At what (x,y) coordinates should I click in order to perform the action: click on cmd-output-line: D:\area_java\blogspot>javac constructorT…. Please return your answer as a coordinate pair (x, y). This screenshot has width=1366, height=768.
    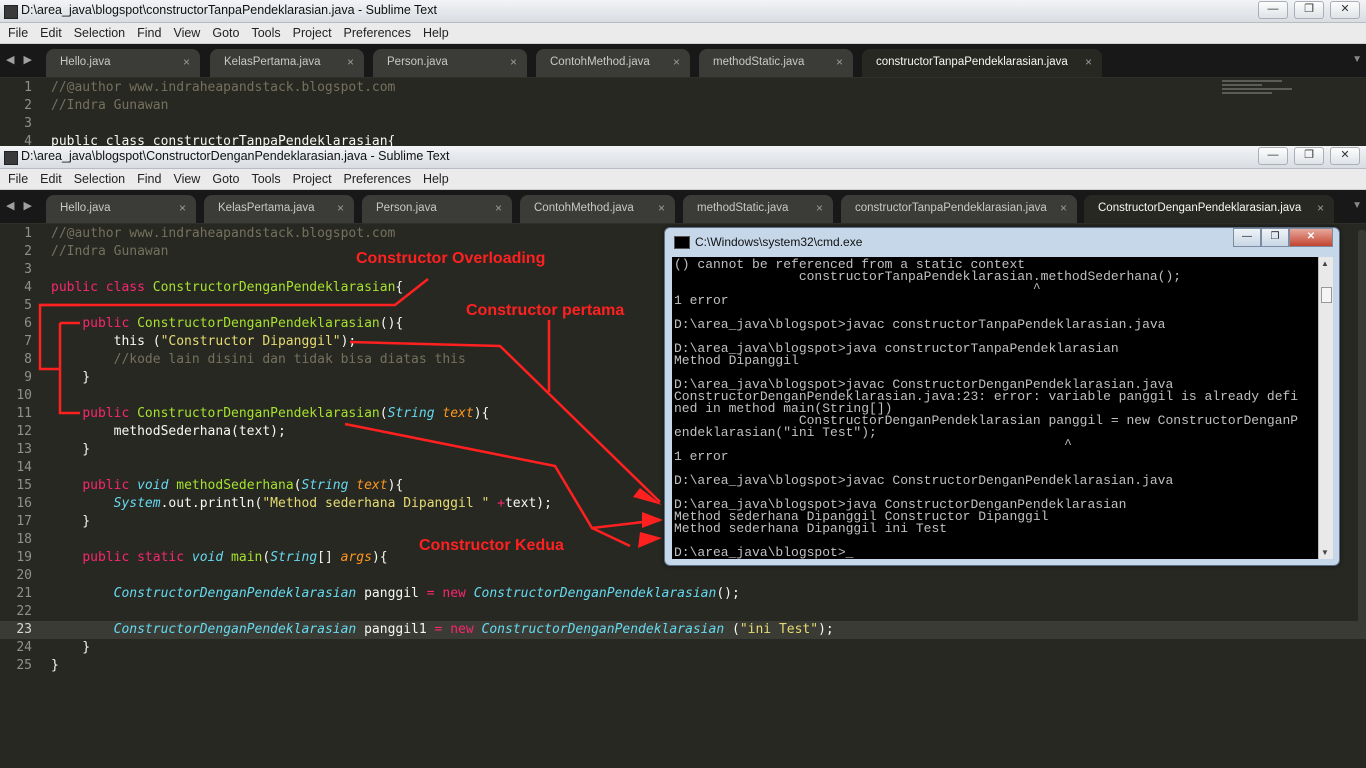
    Looking at the image, I should click on (920, 324).